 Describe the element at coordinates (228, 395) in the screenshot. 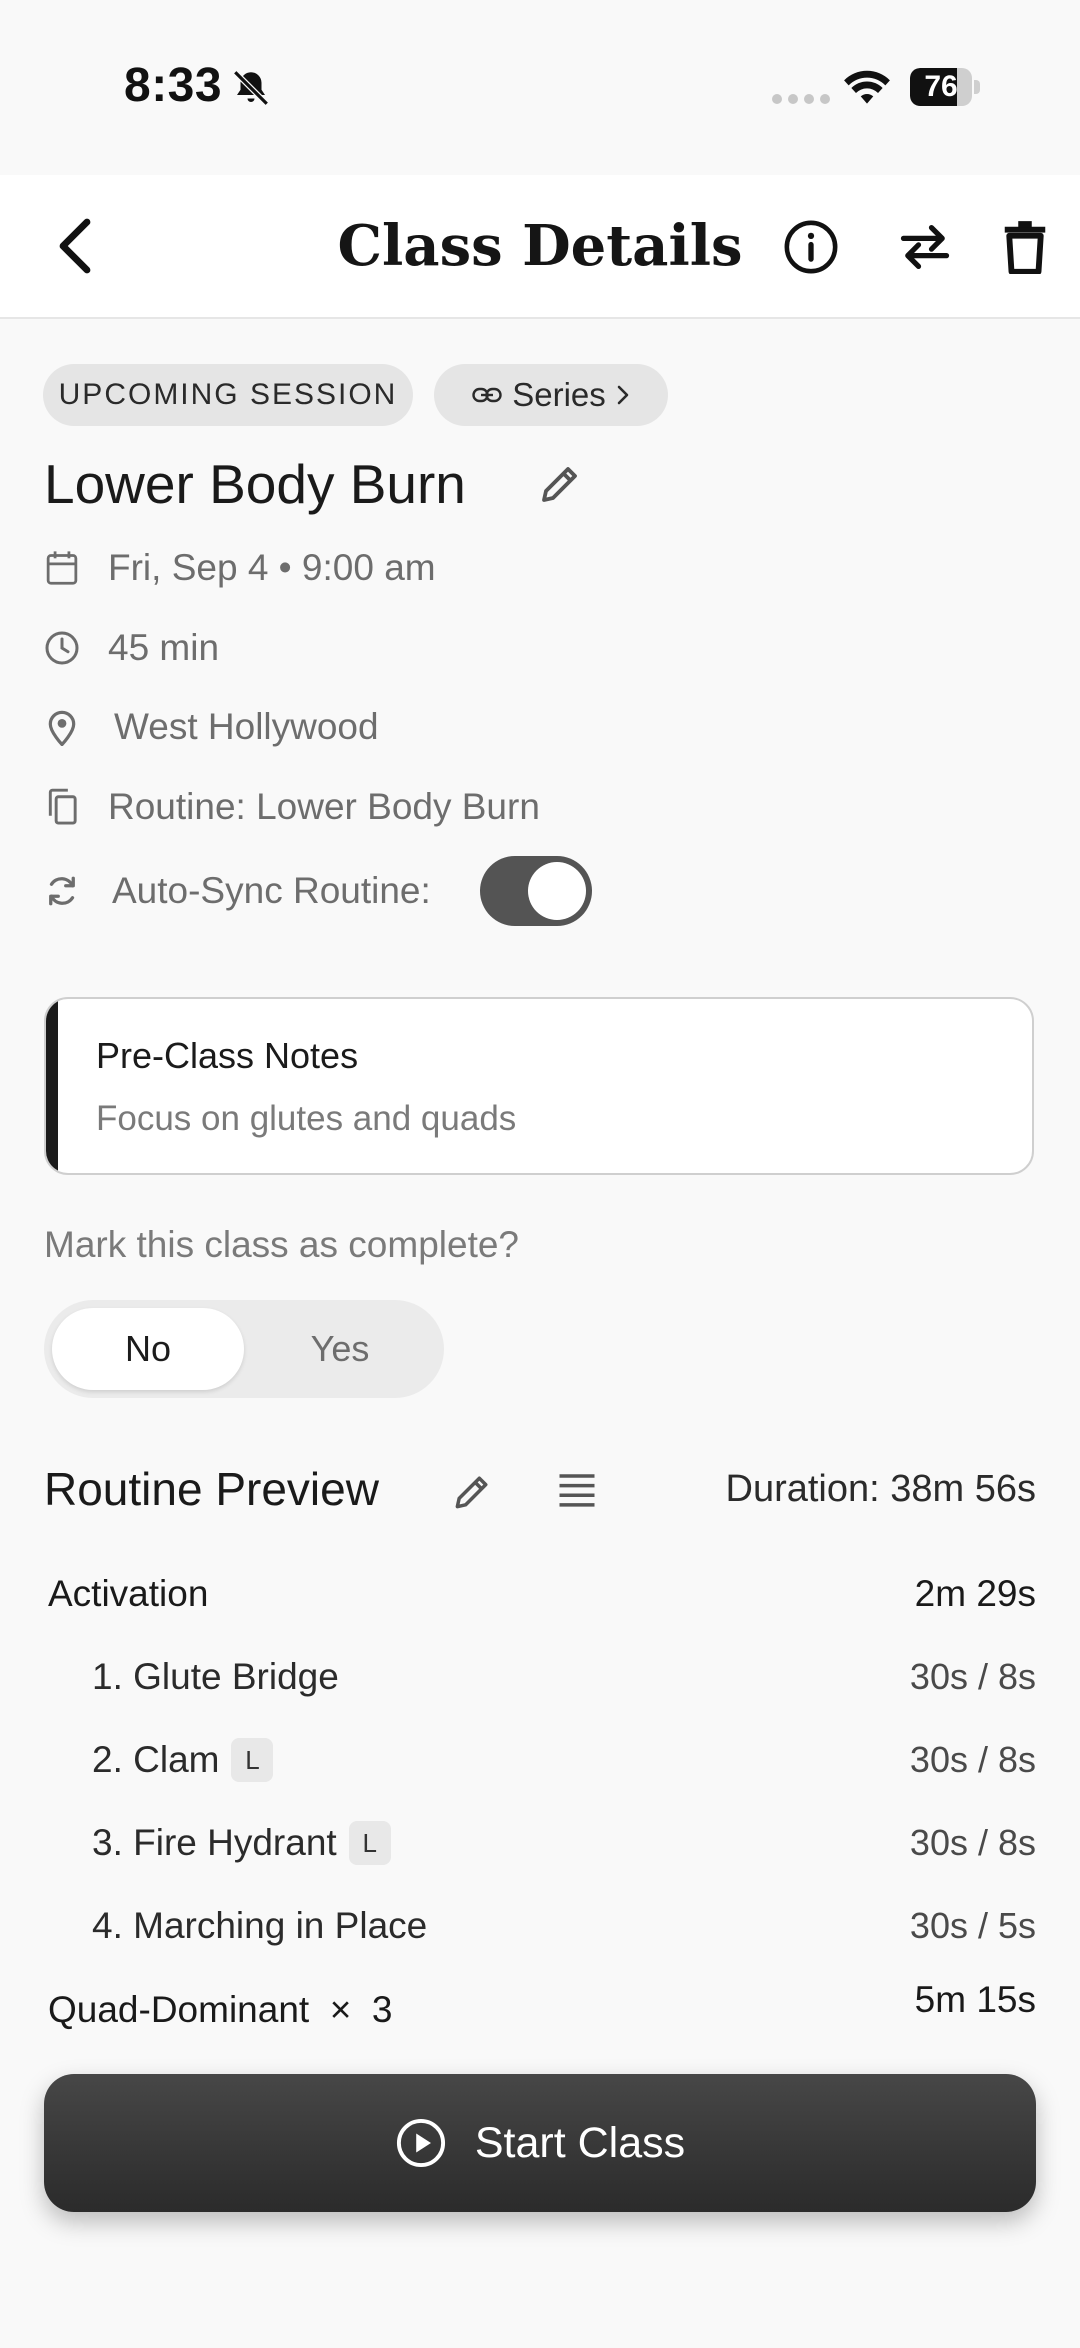

I see `session-status-chip: UPCOMING SESSION` at that location.